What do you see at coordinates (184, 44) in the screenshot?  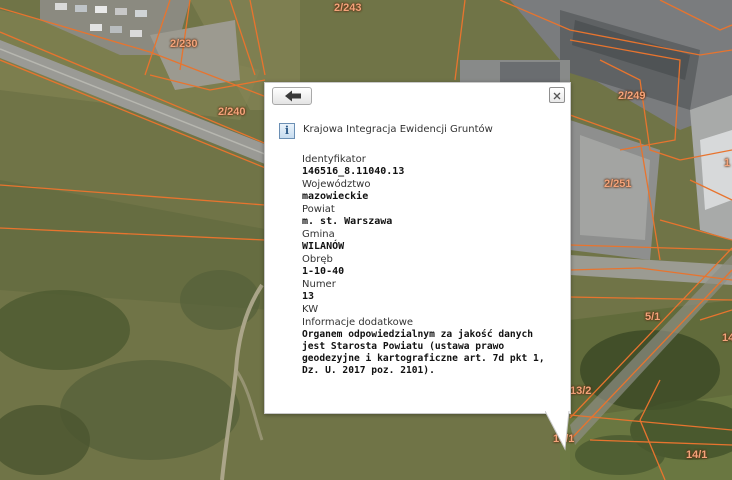 I see `parcel-label: 2/230` at bounding box center [184, 44].